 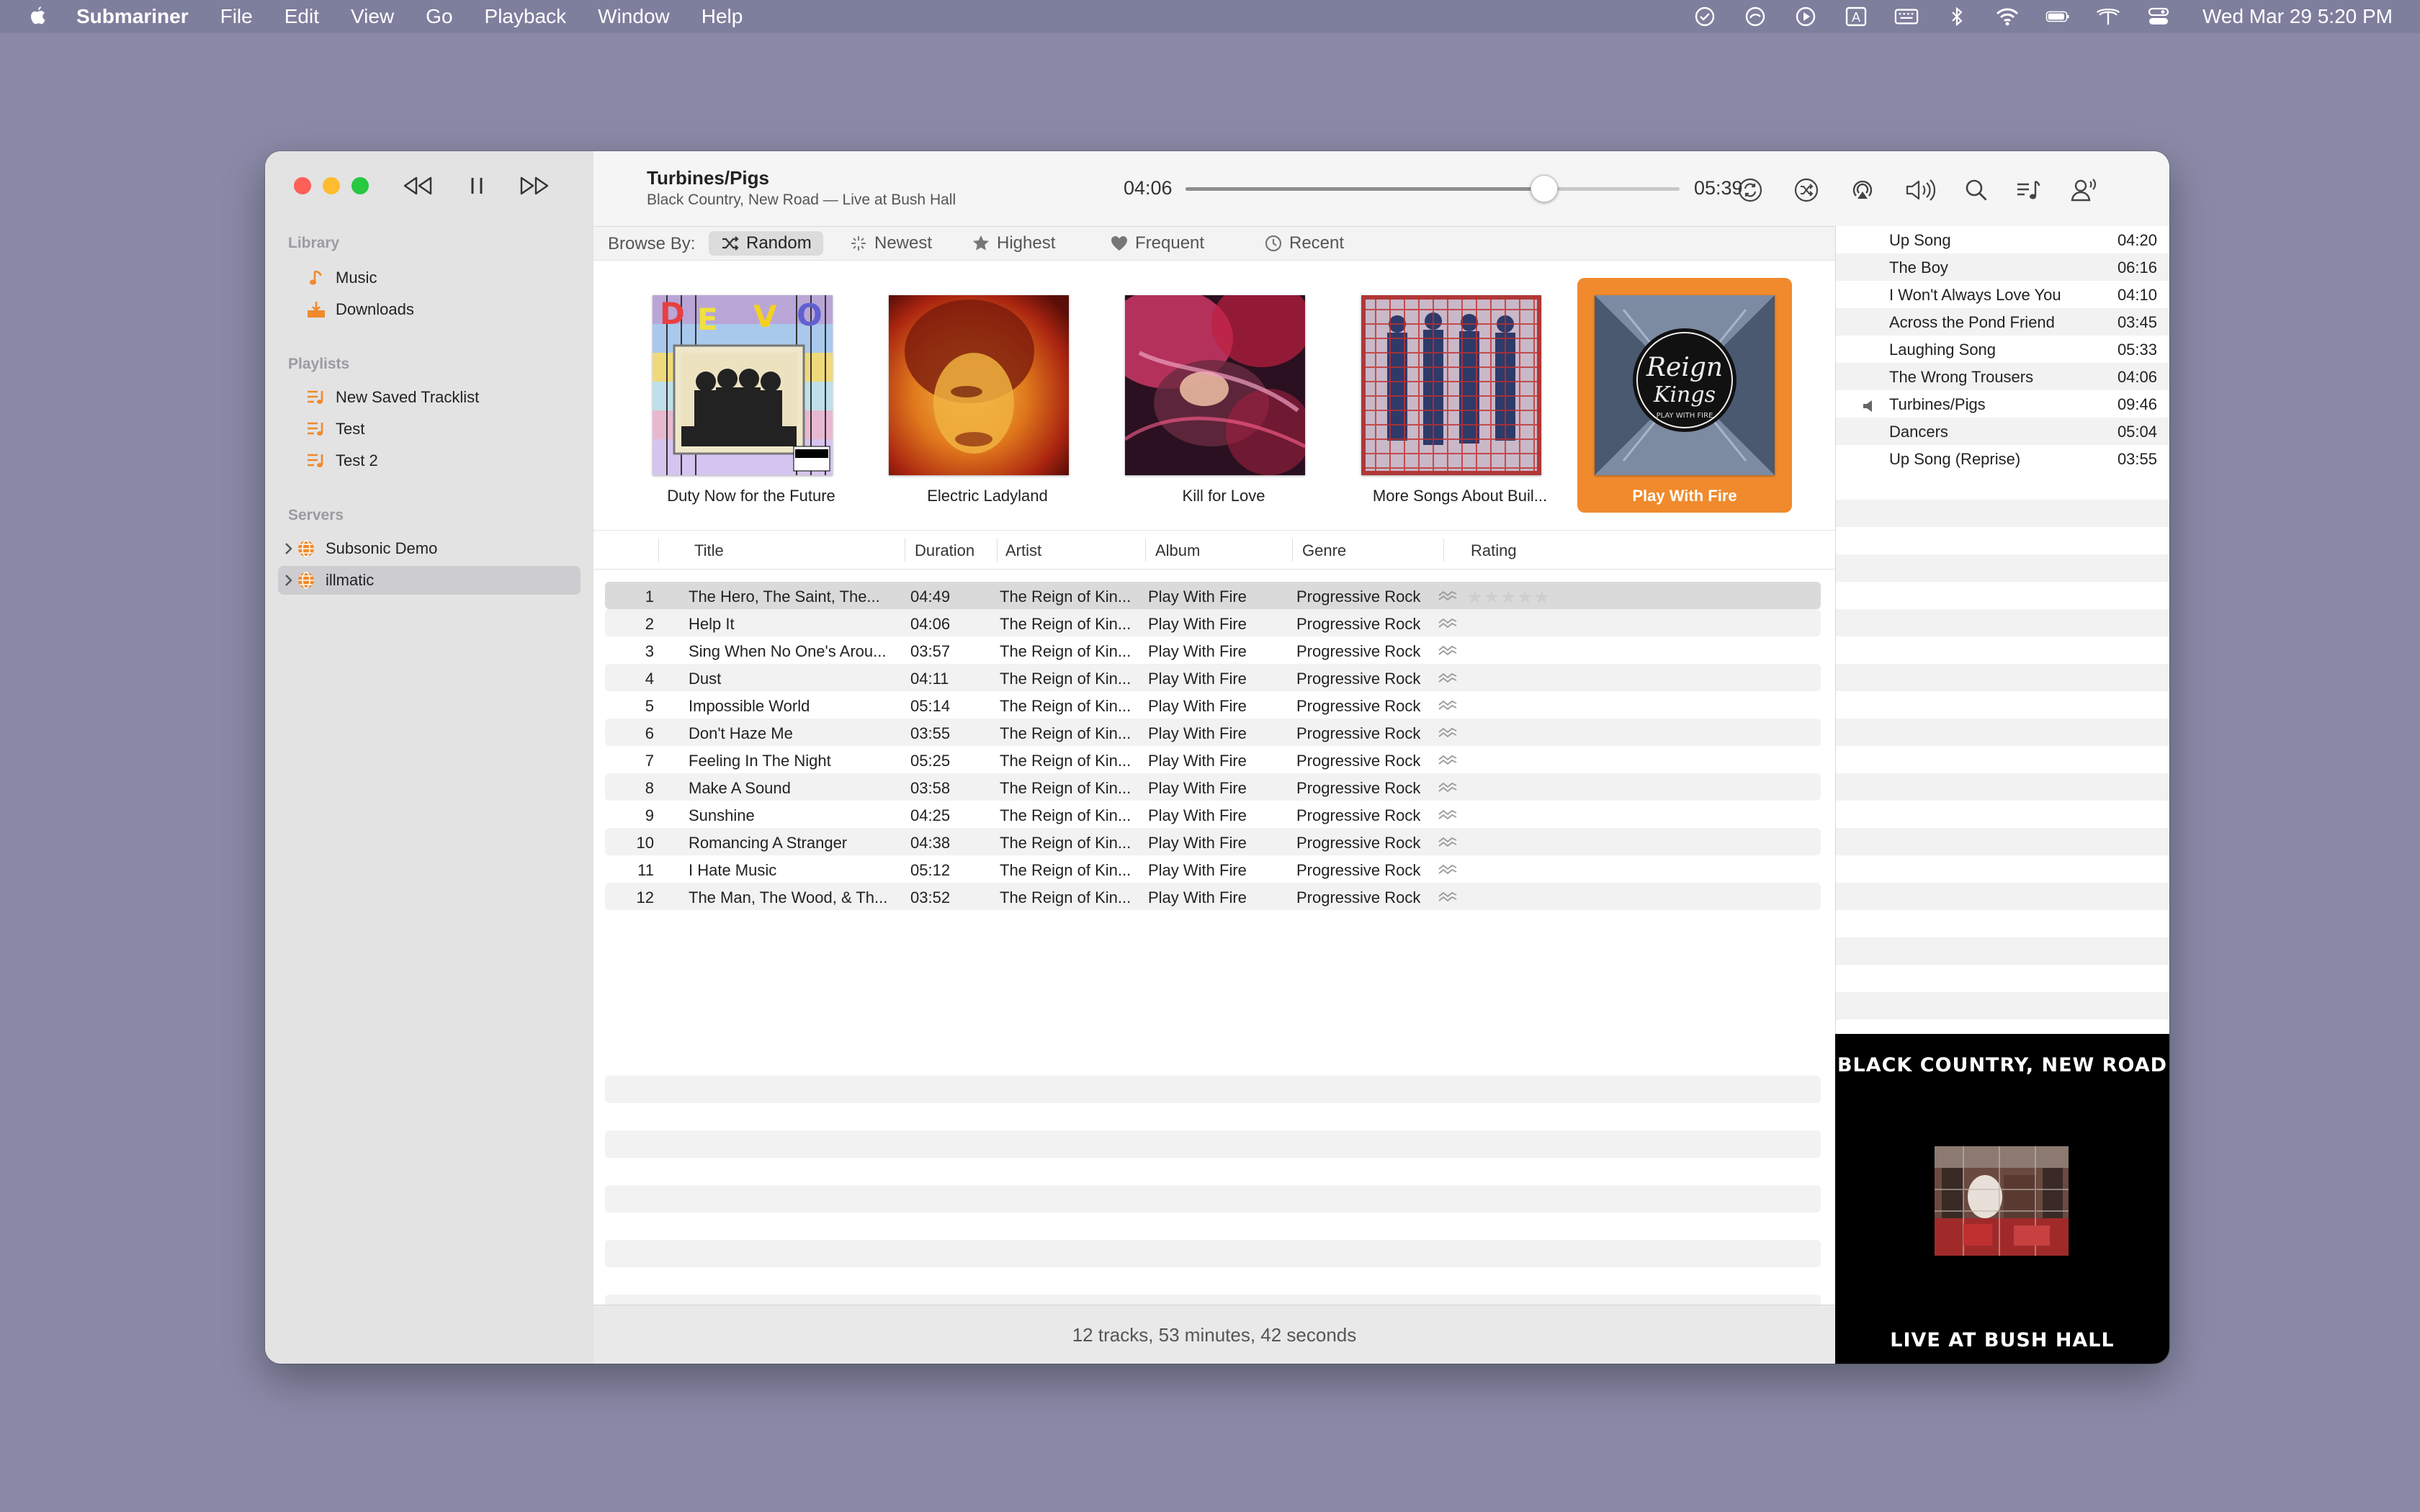 What do you see at coordinates (1957, 16) in the screenshot?
I see `bluetooth-icon` at bounding box center [1957, 16].